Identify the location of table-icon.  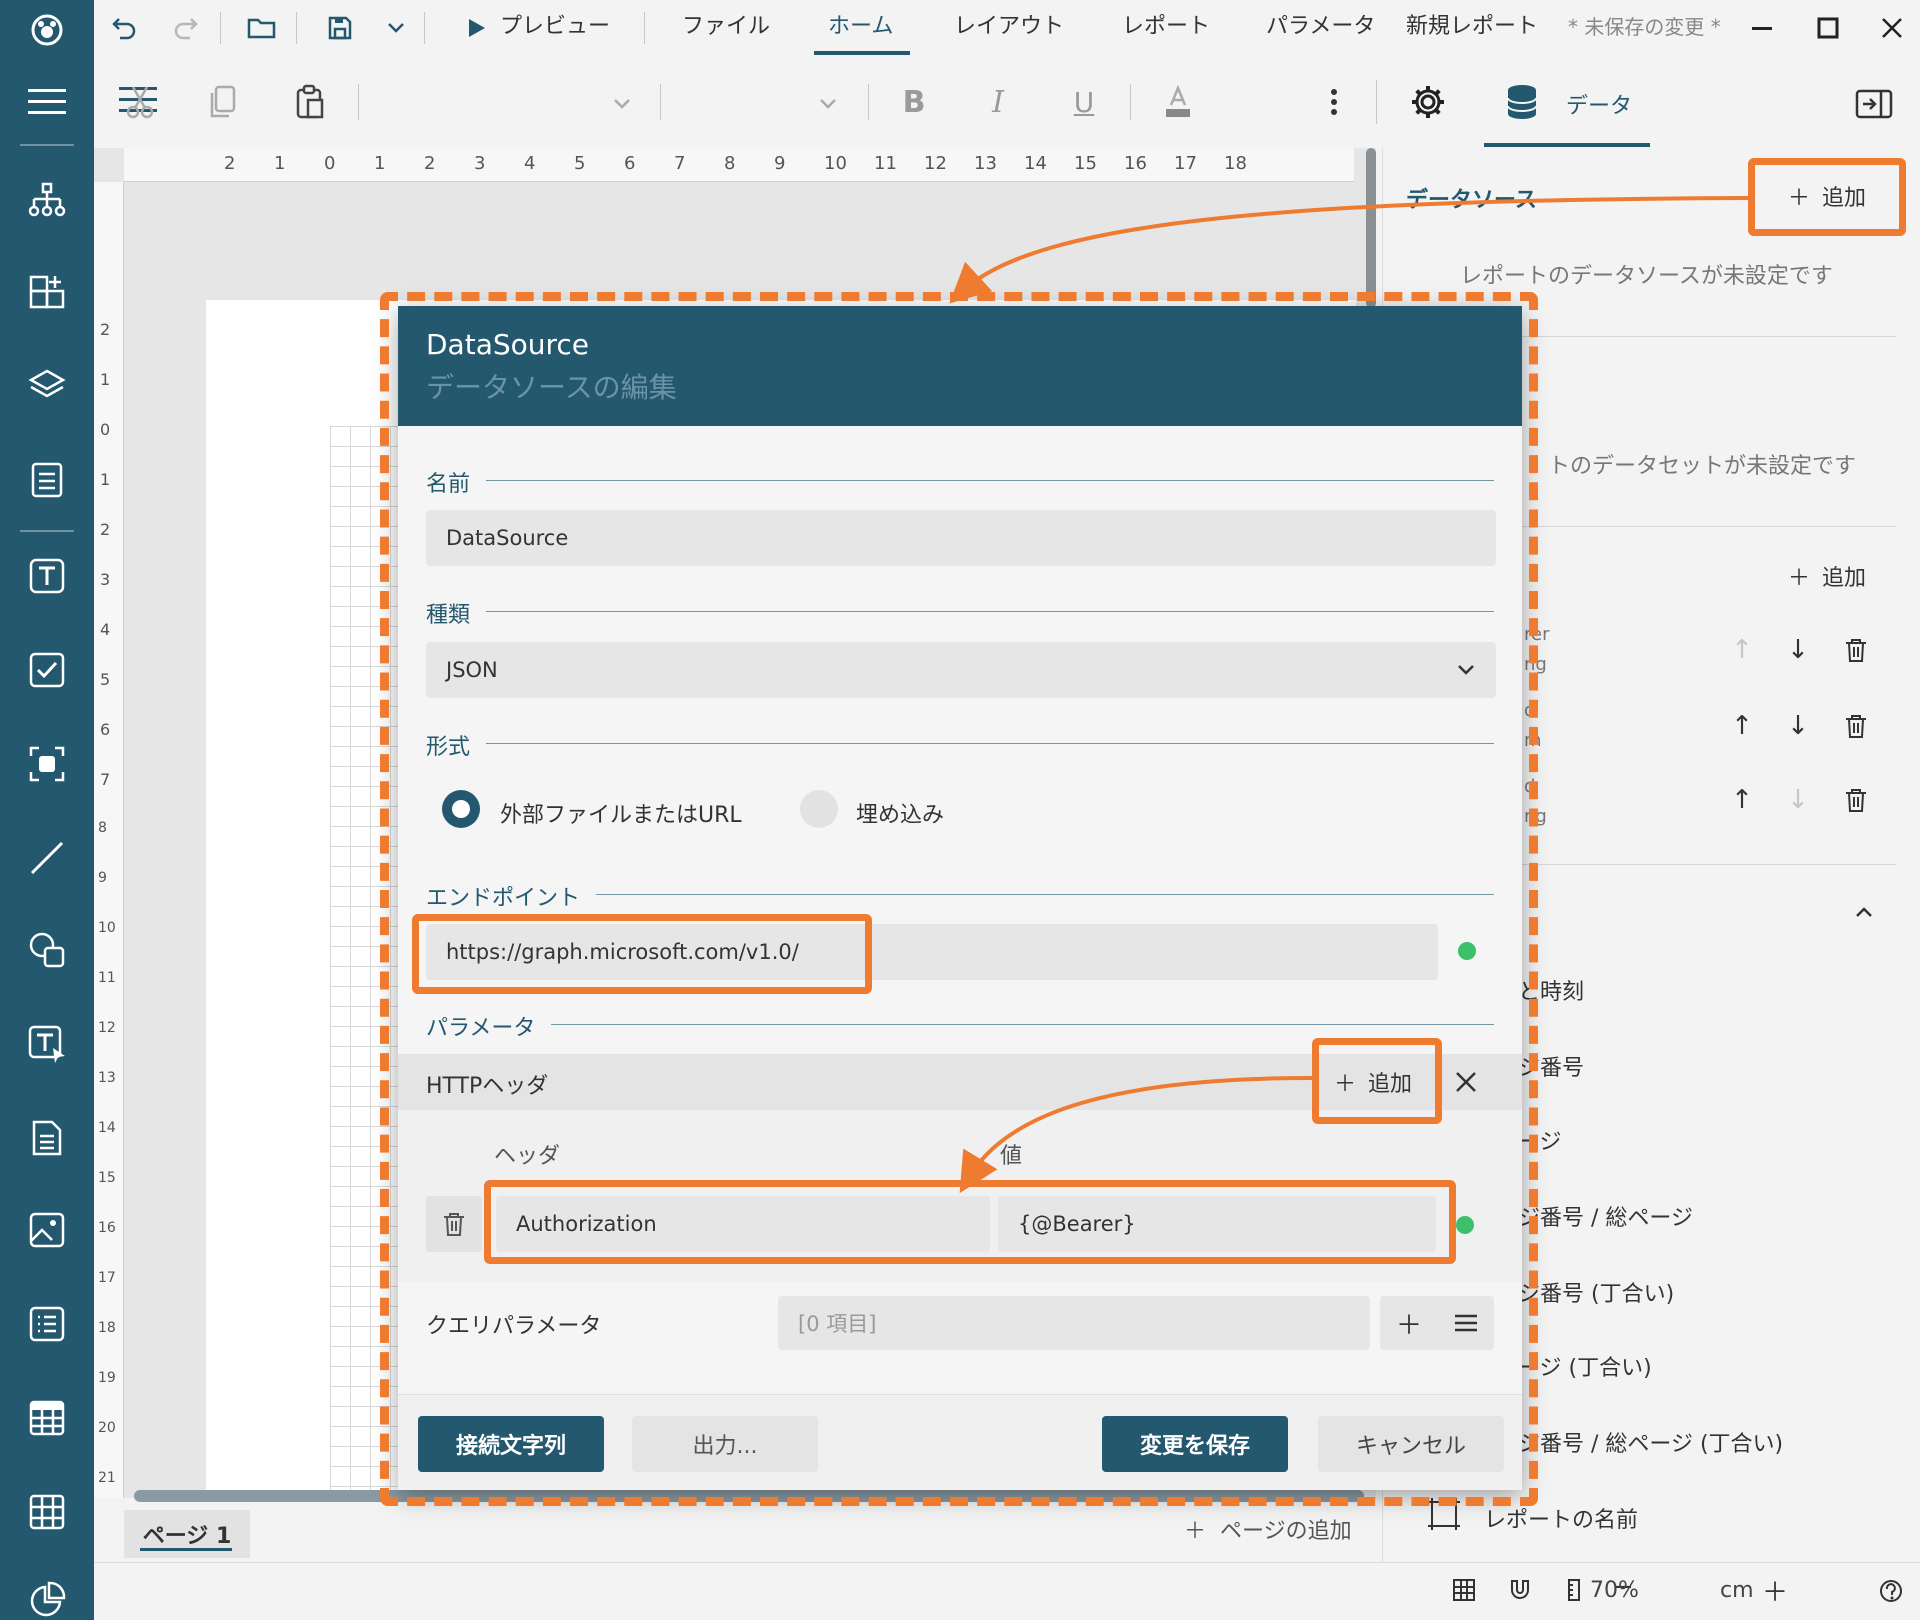
(47, 1418).